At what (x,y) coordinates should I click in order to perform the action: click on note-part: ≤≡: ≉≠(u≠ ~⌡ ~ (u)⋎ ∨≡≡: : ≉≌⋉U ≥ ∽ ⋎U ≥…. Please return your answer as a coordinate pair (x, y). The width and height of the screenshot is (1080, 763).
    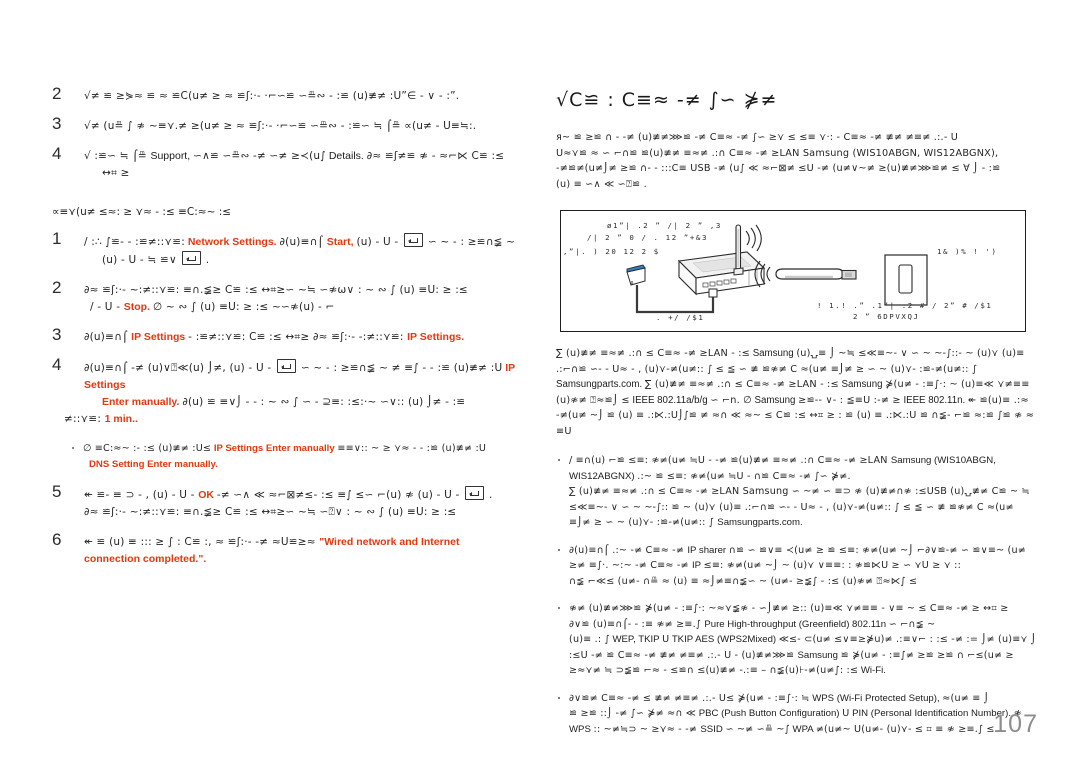
    Looking at the image, I should click on (832, 565).